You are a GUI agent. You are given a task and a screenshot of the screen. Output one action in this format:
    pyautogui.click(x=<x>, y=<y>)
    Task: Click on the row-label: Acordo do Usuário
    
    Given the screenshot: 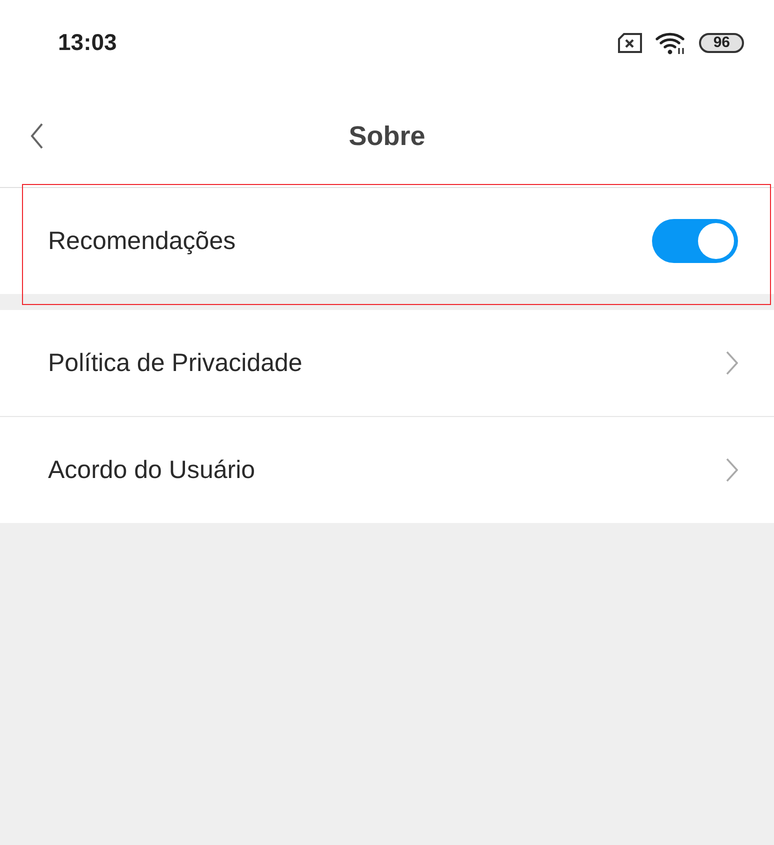 What is the action you would take?
    pyautogui.click(x=152, y=470)
    